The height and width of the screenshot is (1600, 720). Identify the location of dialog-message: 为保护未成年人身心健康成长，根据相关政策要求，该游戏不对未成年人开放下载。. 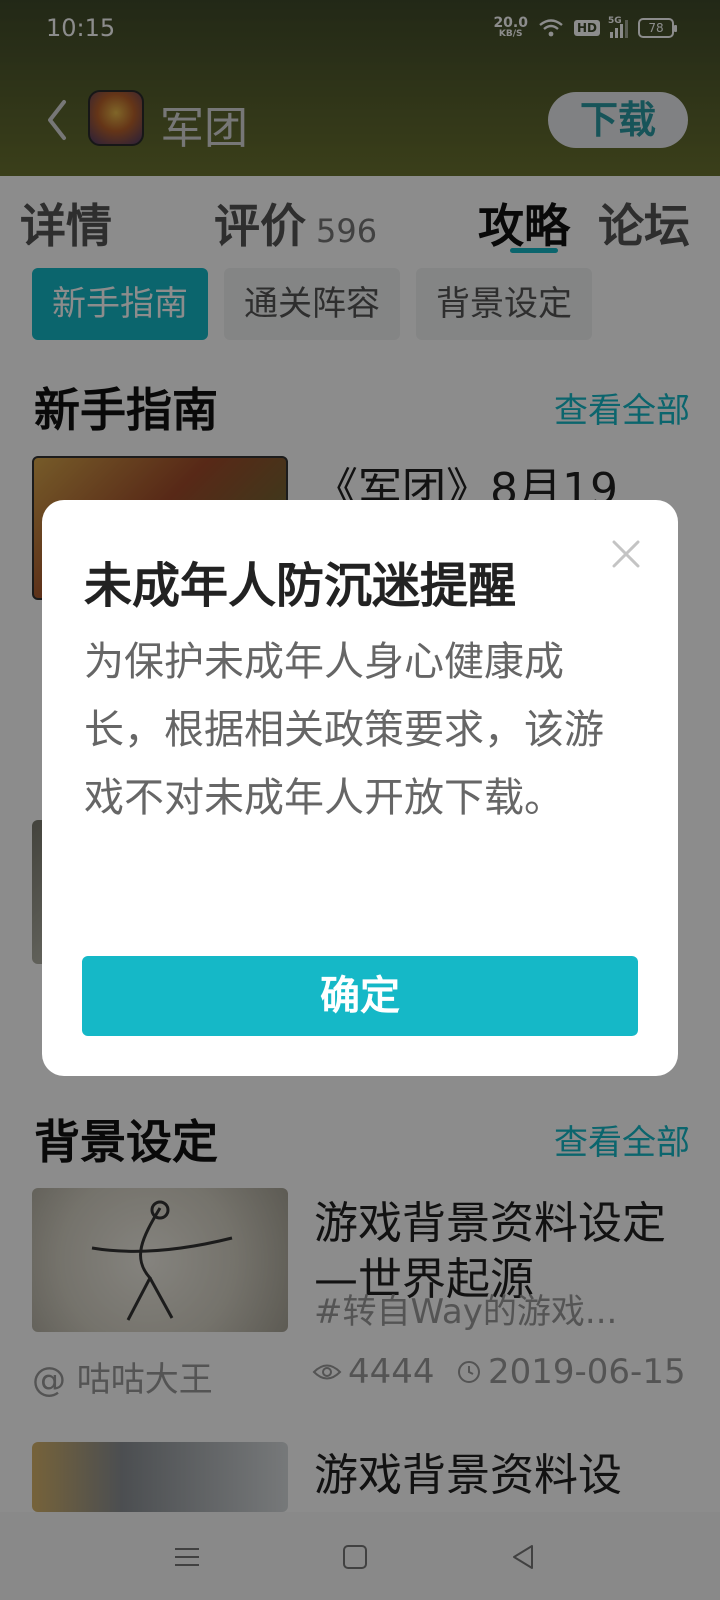
(344, 730).